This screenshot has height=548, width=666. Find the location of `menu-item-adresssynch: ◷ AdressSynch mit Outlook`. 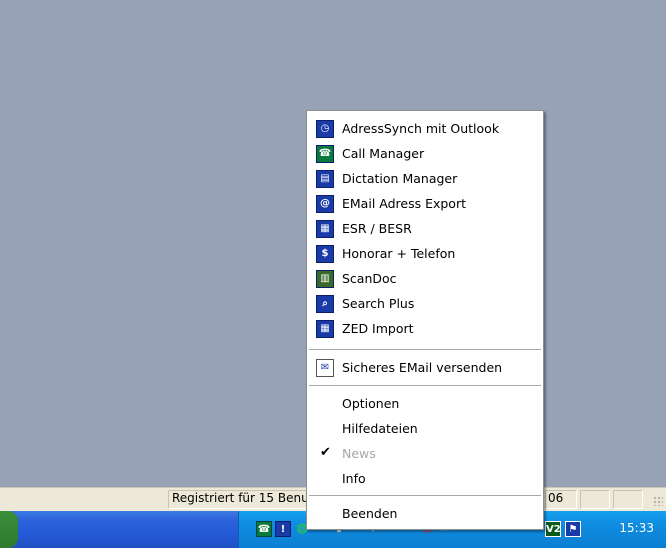

menu-item-adresssynch: ◷ AdressSynch mit Outlook is located at coordinates (425, 128).